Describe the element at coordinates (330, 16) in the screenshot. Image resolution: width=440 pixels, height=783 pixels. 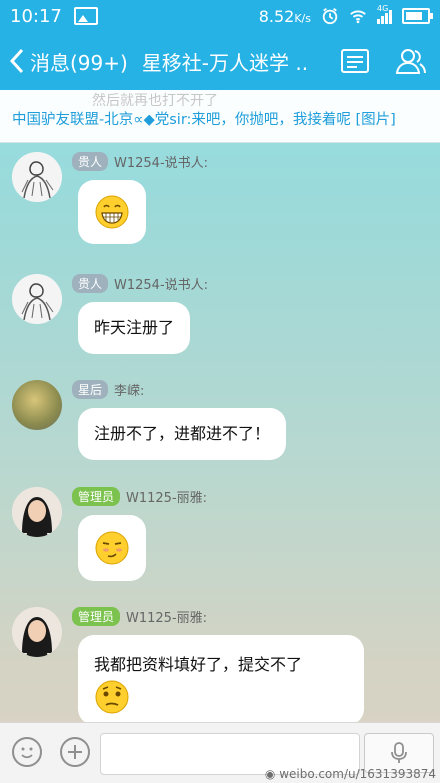
I see `alarm-icon` at that location.